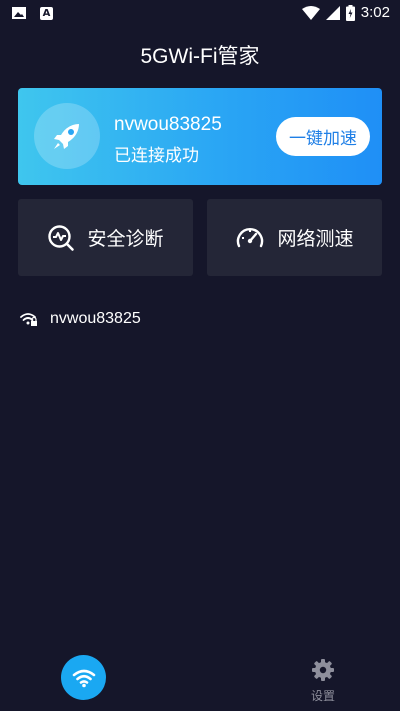  What do you see at coordinates (28, 319) in the screenshot?
I see `locked-wifi-icon` at bounding box center [28, 319].